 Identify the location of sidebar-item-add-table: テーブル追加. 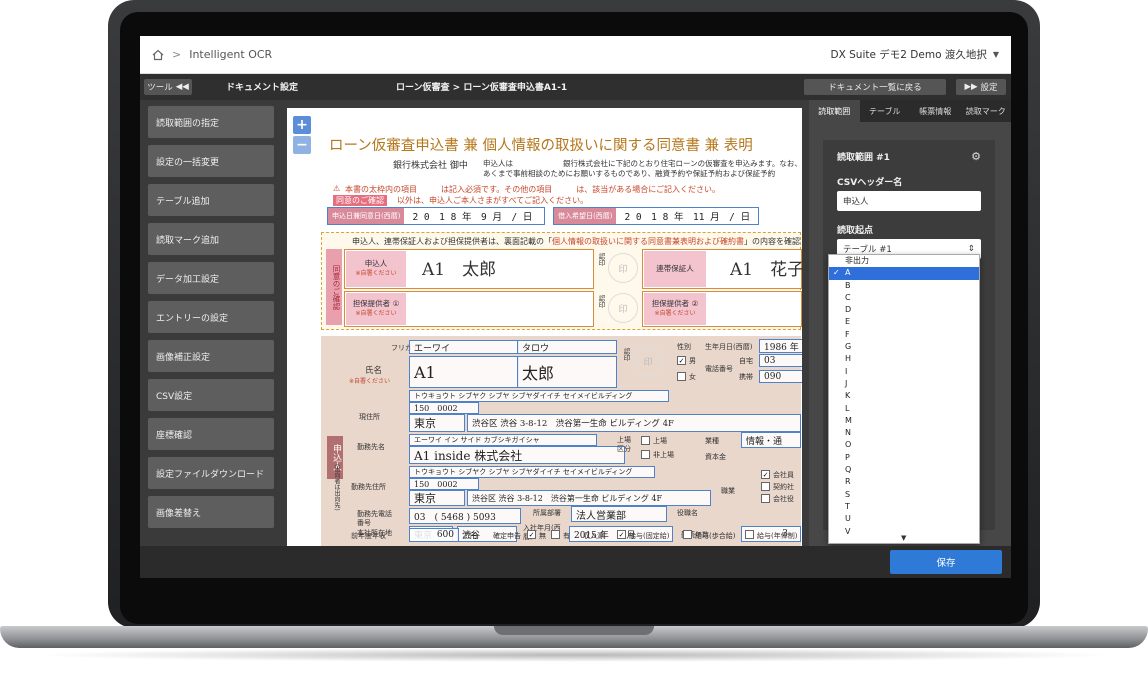
(211, 200).